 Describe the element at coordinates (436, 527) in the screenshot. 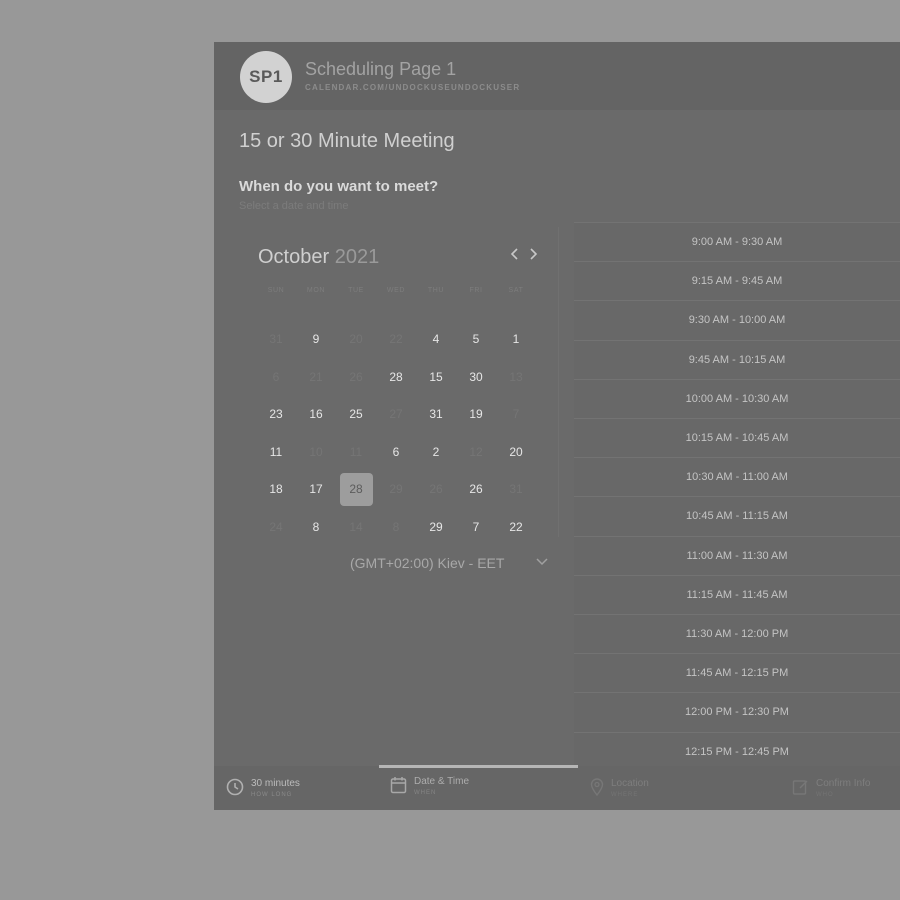

I see `day-cell: 29` at that location.